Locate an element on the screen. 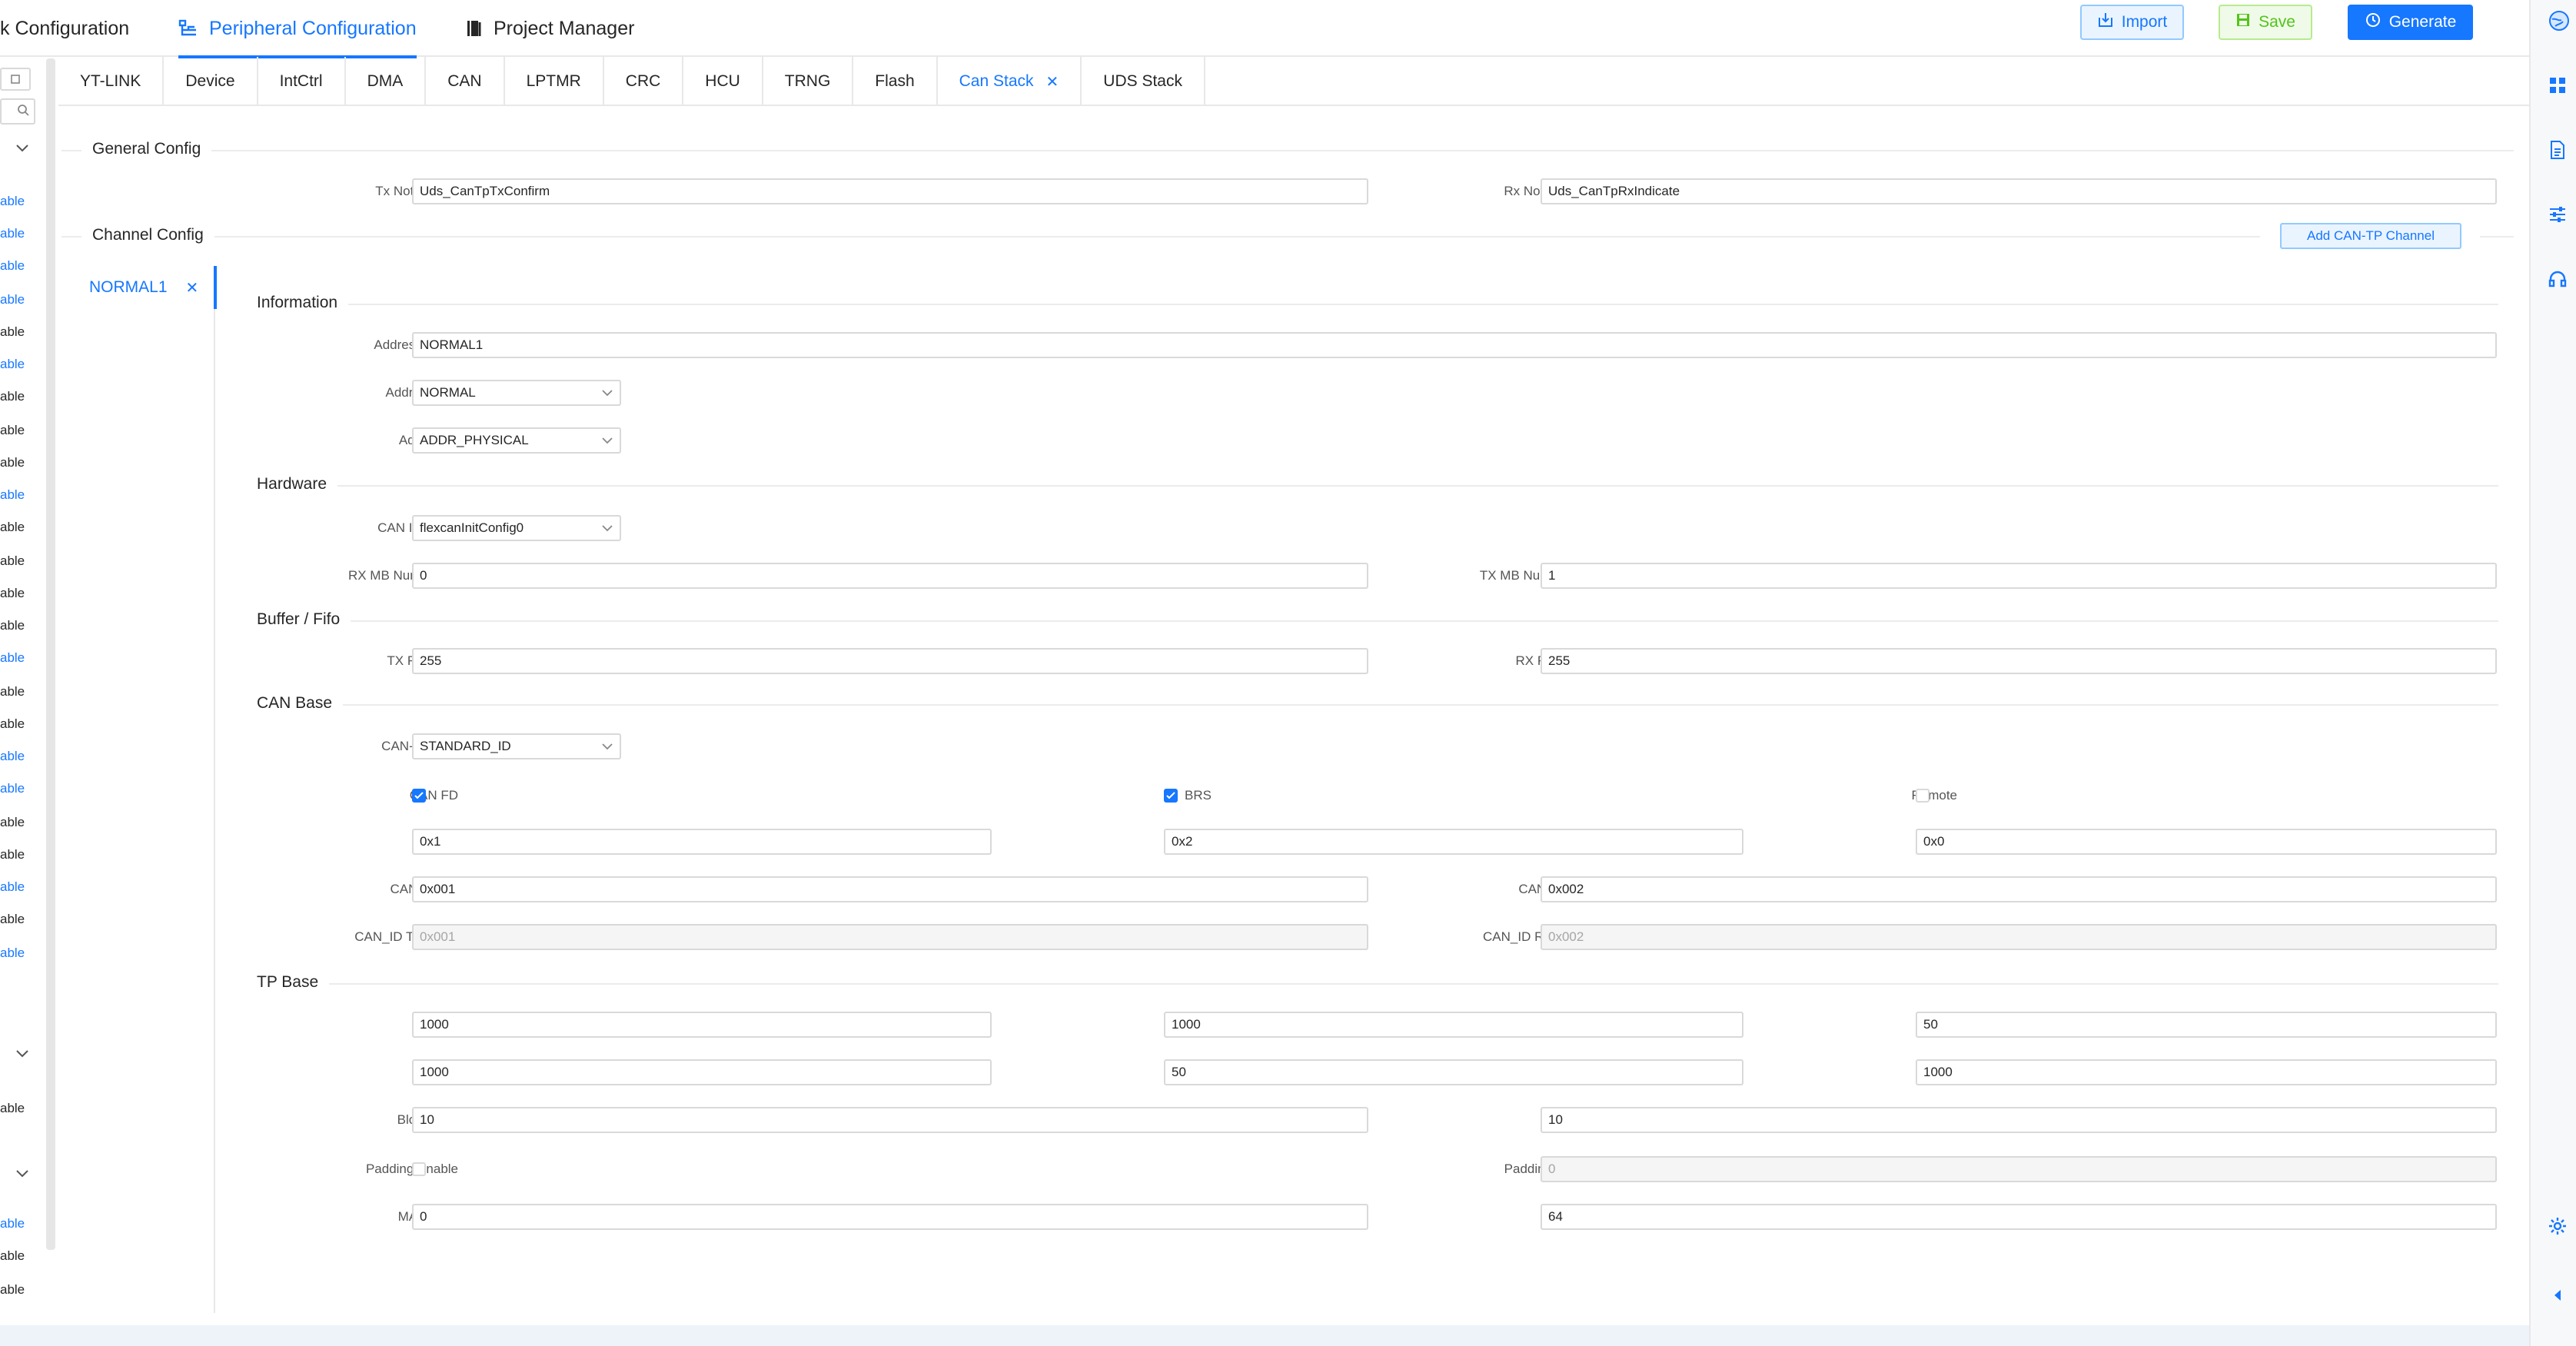  brs-checkbox is located at coordinates (1171, 796).